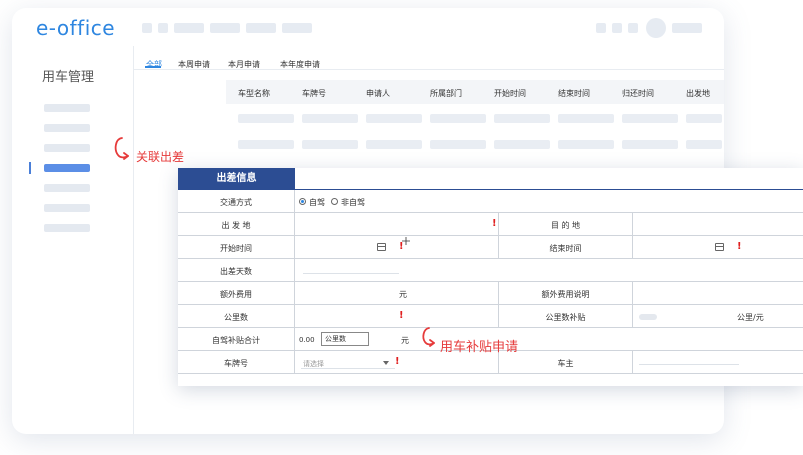 The height and width of the screenshot is (455, 803). I want to click on column-header: 所属部门, so click(446, 93).